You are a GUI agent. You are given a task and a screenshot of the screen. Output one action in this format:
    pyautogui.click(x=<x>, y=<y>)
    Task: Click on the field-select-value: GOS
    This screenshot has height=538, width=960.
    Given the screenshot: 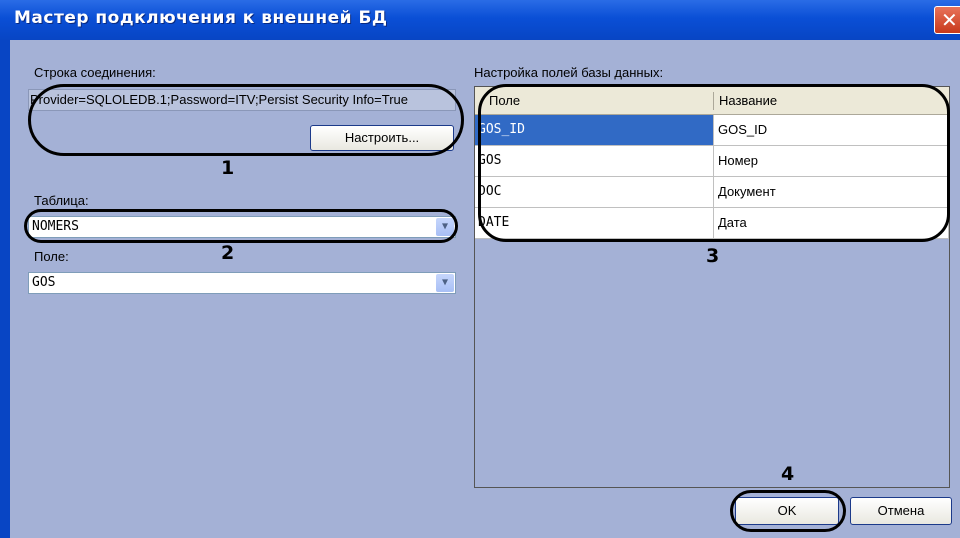 What is the action you would take?
    pyautogui.click(x=44, y=282)
    